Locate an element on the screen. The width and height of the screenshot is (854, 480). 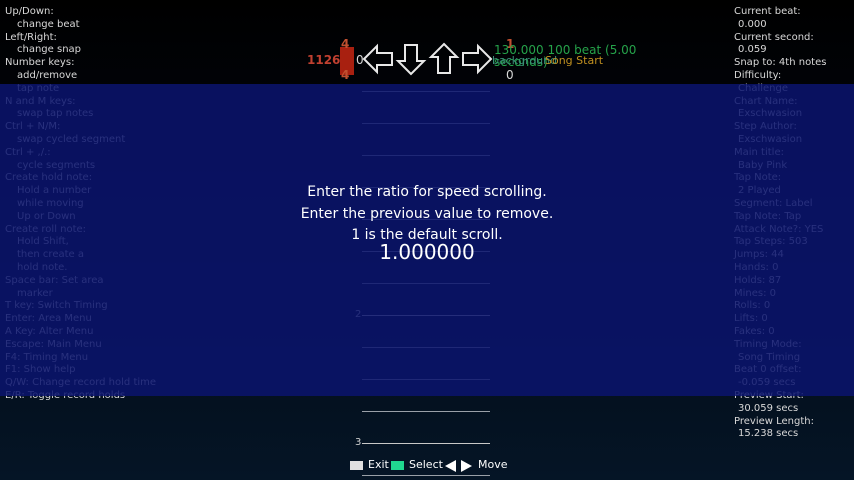
select-hint: Select is located at coordinates (426, 464).